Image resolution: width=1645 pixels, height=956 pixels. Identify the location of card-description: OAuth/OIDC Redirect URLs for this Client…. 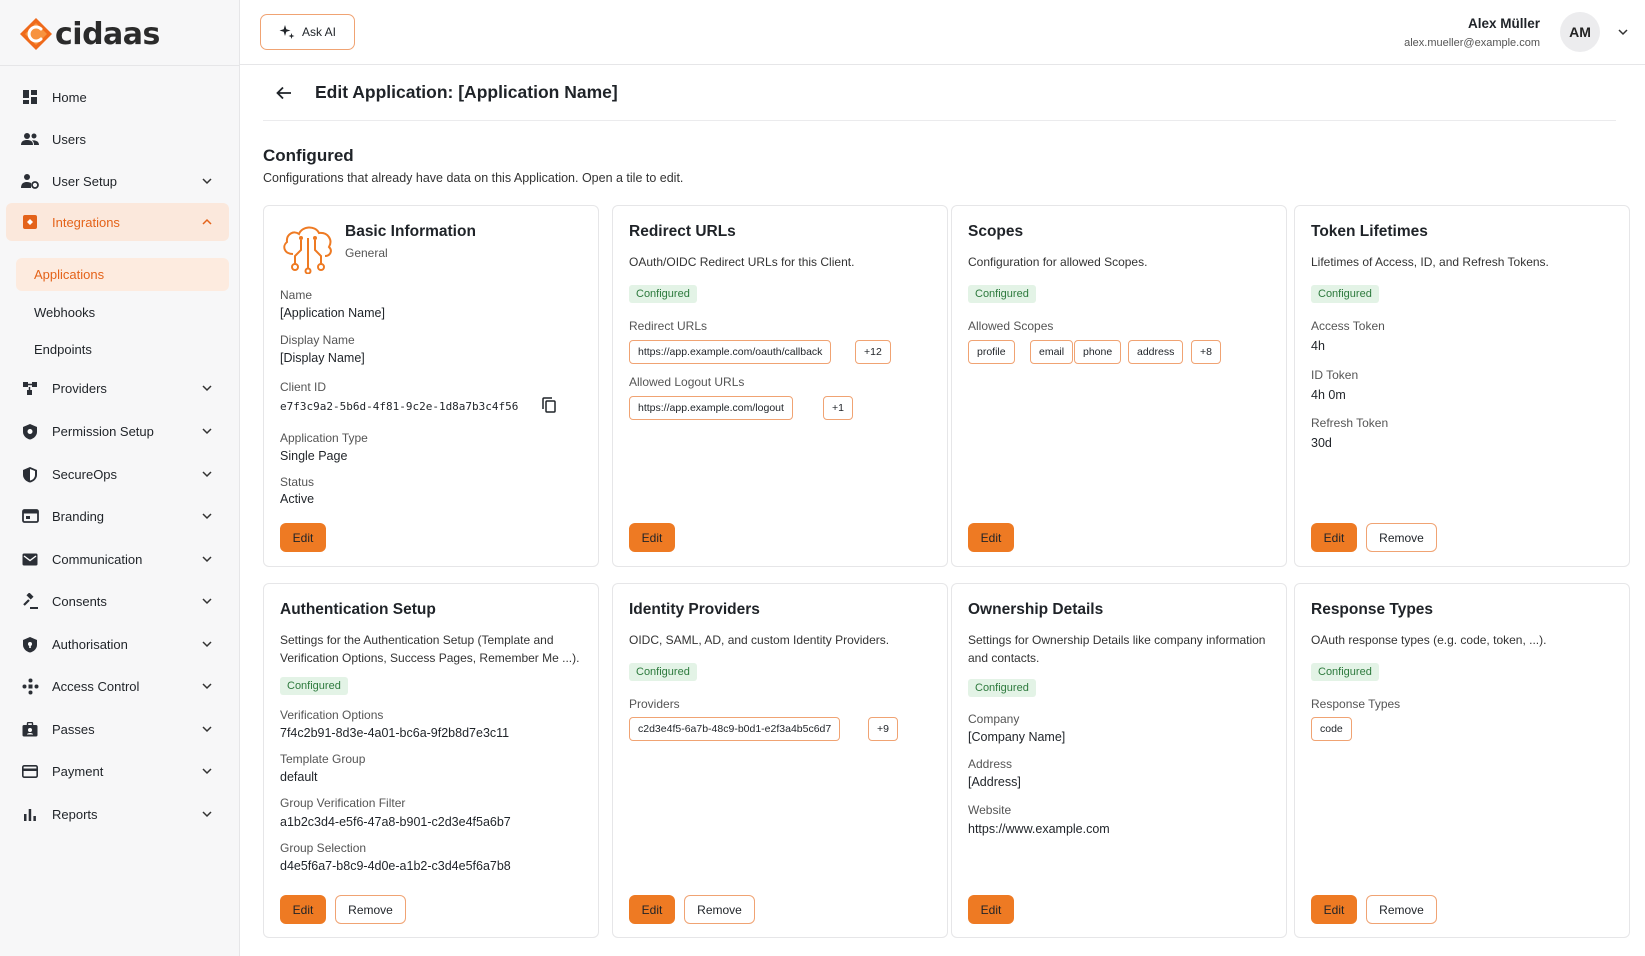
(742, 262).